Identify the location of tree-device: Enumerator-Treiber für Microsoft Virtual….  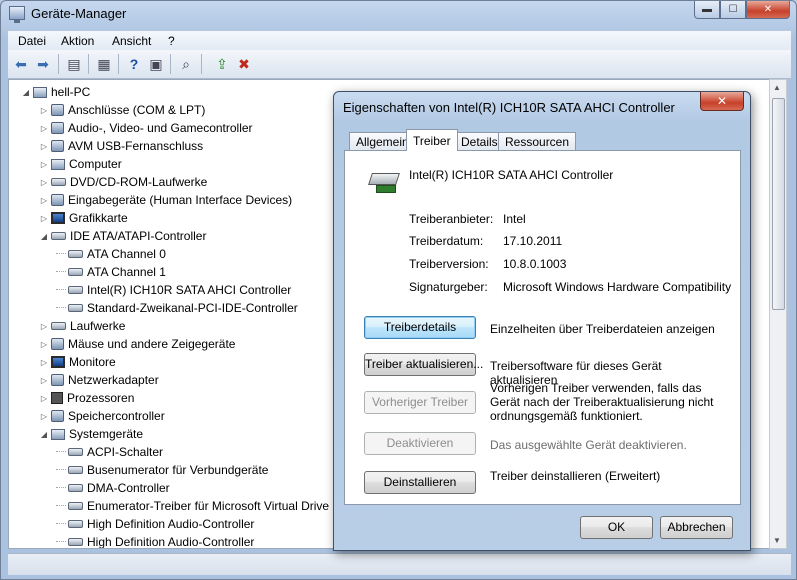
(192, 506).